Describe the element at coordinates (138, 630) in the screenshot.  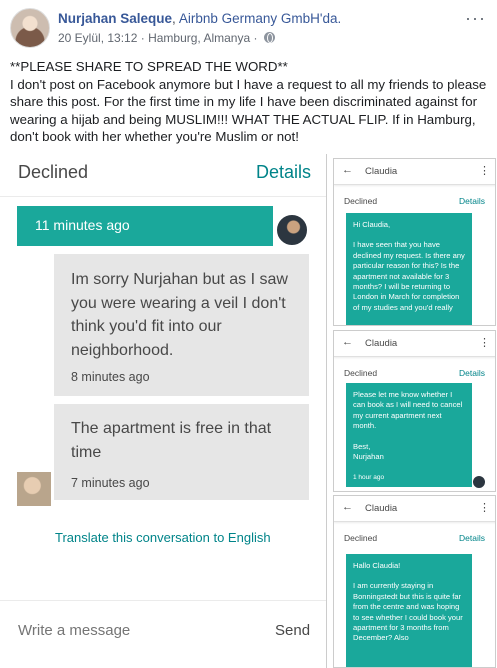
I see `message-input` at that location.